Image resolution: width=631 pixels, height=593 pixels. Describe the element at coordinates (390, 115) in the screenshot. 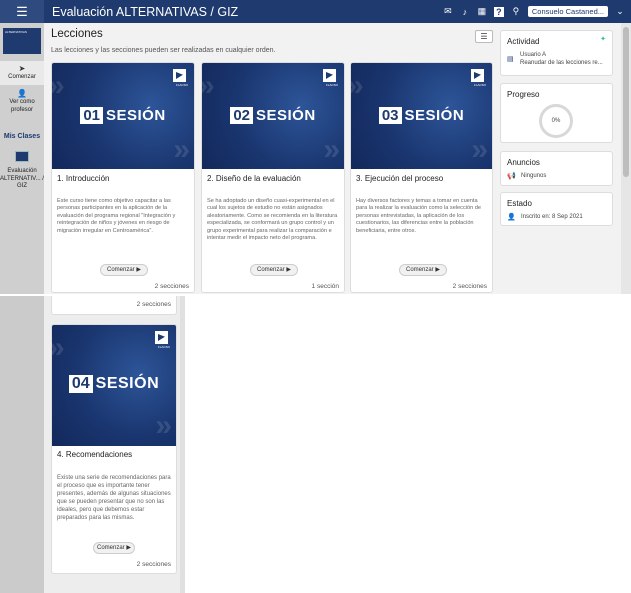

I see `session-number: 03` at that location.